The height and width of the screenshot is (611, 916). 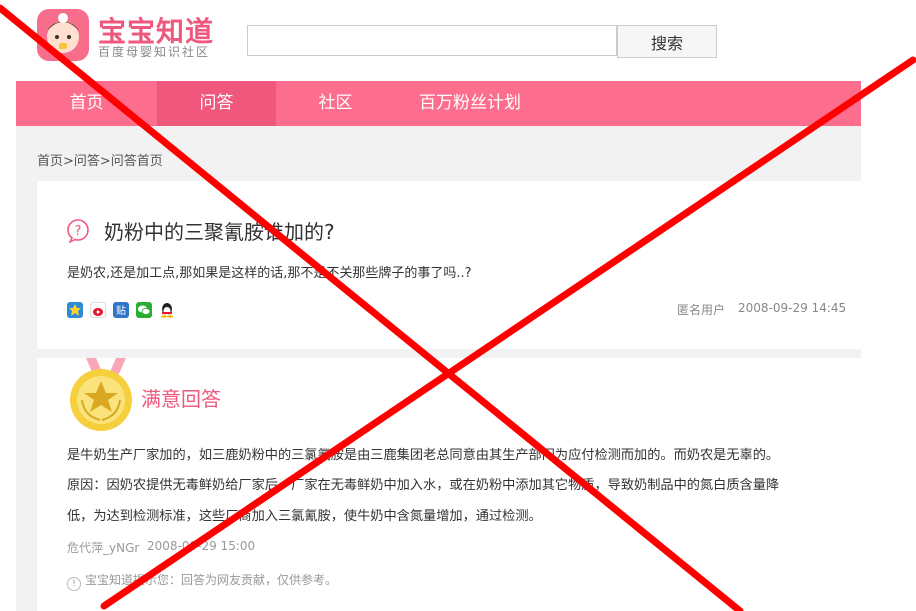 What do you see at coordinates (216, 103) in the screenshot?
I see `nav-qa: 问答` at bounding box center [216, 103].